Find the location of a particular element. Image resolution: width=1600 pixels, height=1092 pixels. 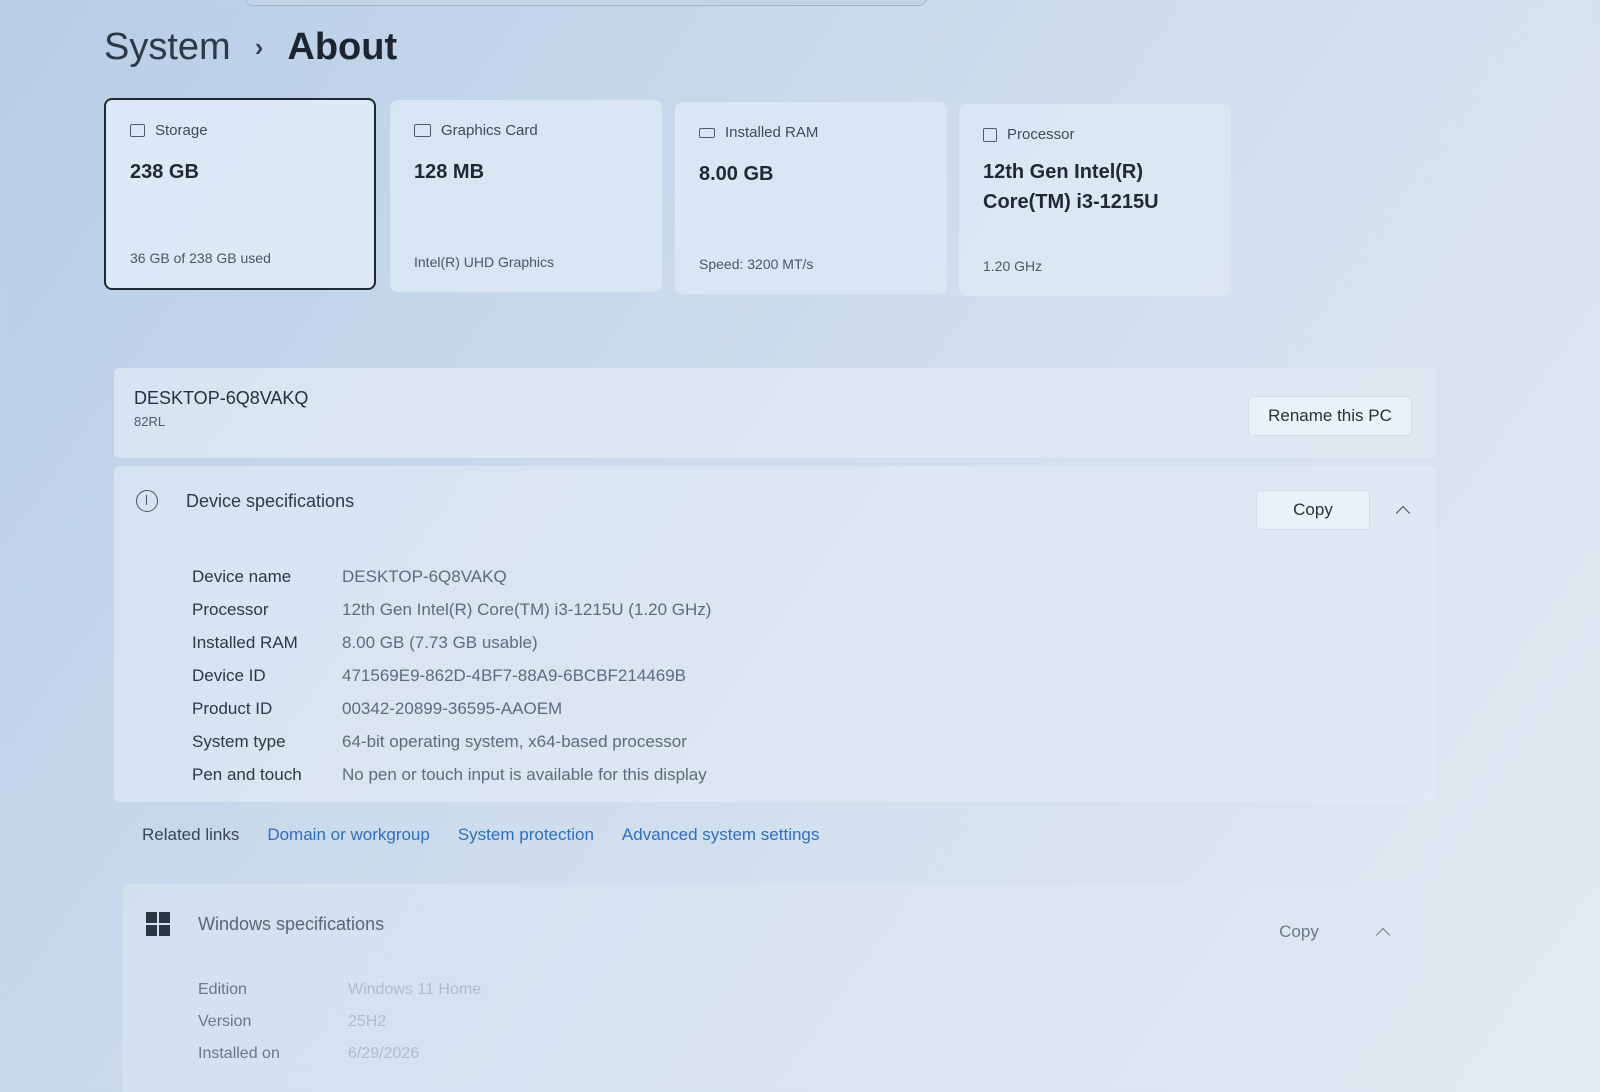

windows-logo-icon is located at coordinates (158, 924).